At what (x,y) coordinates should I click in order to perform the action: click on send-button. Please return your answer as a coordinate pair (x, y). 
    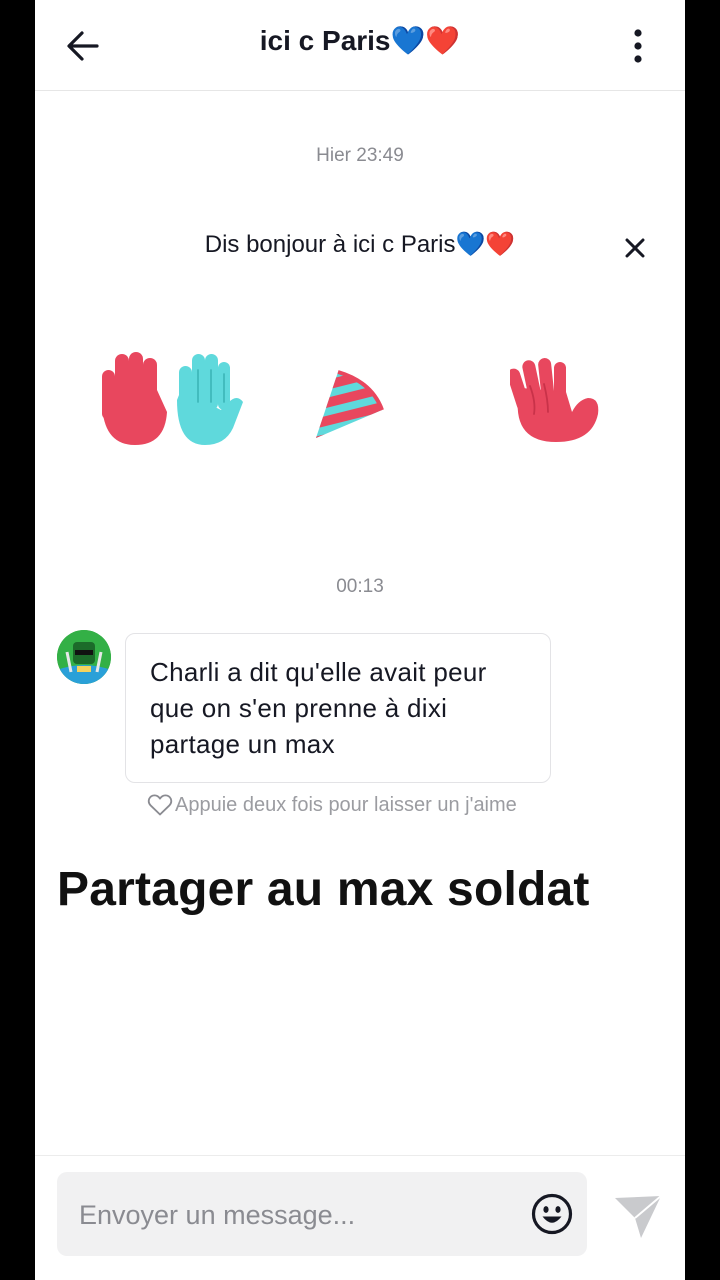
    Looking at the image, I should click on (638, 1217).